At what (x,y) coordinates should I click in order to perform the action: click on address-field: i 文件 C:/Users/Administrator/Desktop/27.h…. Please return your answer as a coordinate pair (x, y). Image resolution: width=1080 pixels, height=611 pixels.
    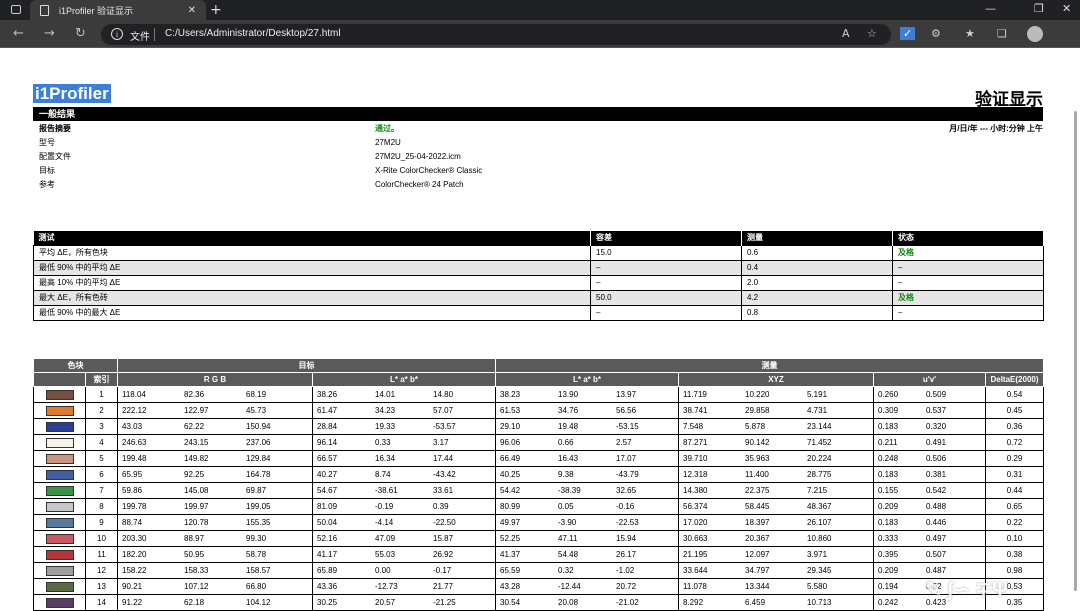
    Looking at the image, I should click on (496, 34).